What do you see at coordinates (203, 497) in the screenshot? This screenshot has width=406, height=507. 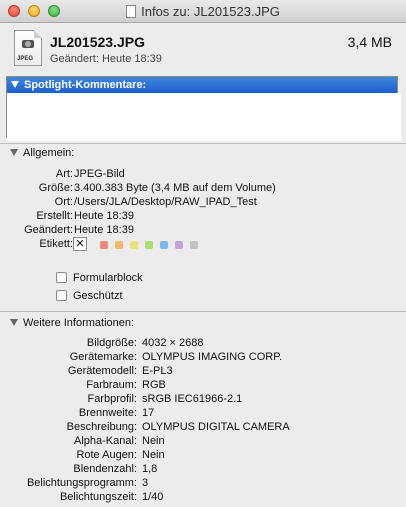 I see `more-row: Belichtungszeit: 1/40` at bounding box center [203, 497].